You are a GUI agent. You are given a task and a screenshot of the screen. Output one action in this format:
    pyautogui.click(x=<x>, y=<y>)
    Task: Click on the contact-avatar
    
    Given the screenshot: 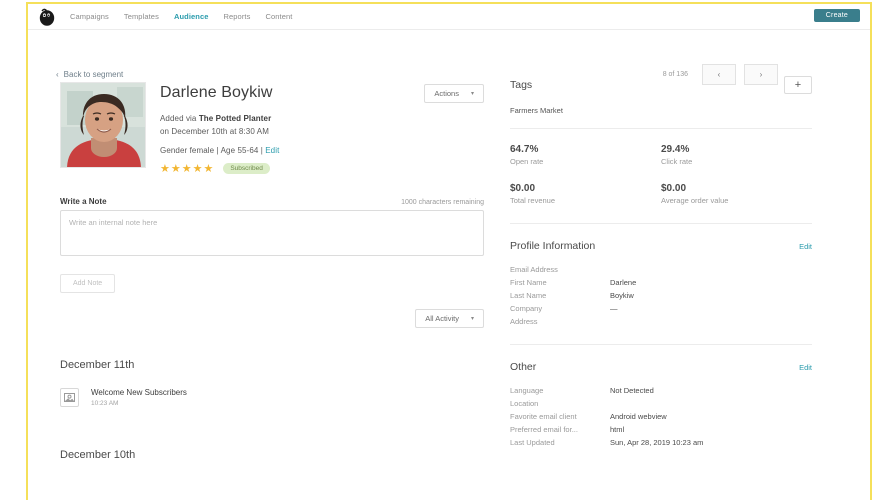 What is the action you would take?
    pyautogui.click(x=103, y=125)
    